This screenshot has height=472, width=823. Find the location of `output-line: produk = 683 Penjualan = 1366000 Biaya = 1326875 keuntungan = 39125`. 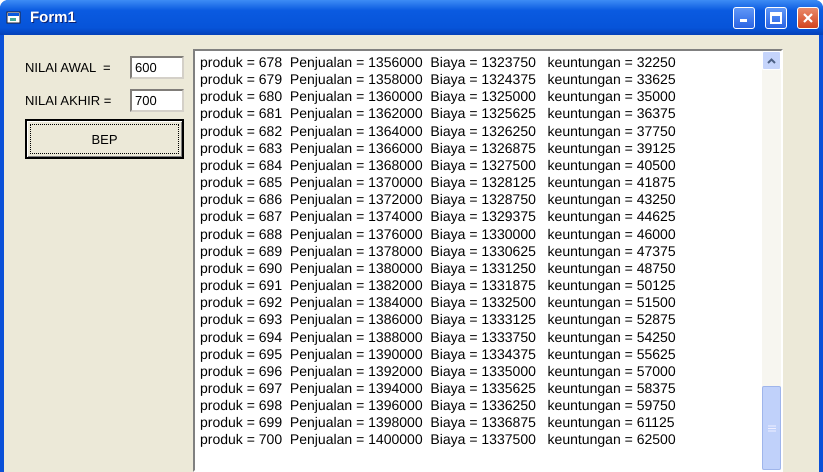

output-line: produk = 683 Penjualan = 1366000 Biaya = 1326875 keuntungan = 39125 is located at coordinates (438, 148).